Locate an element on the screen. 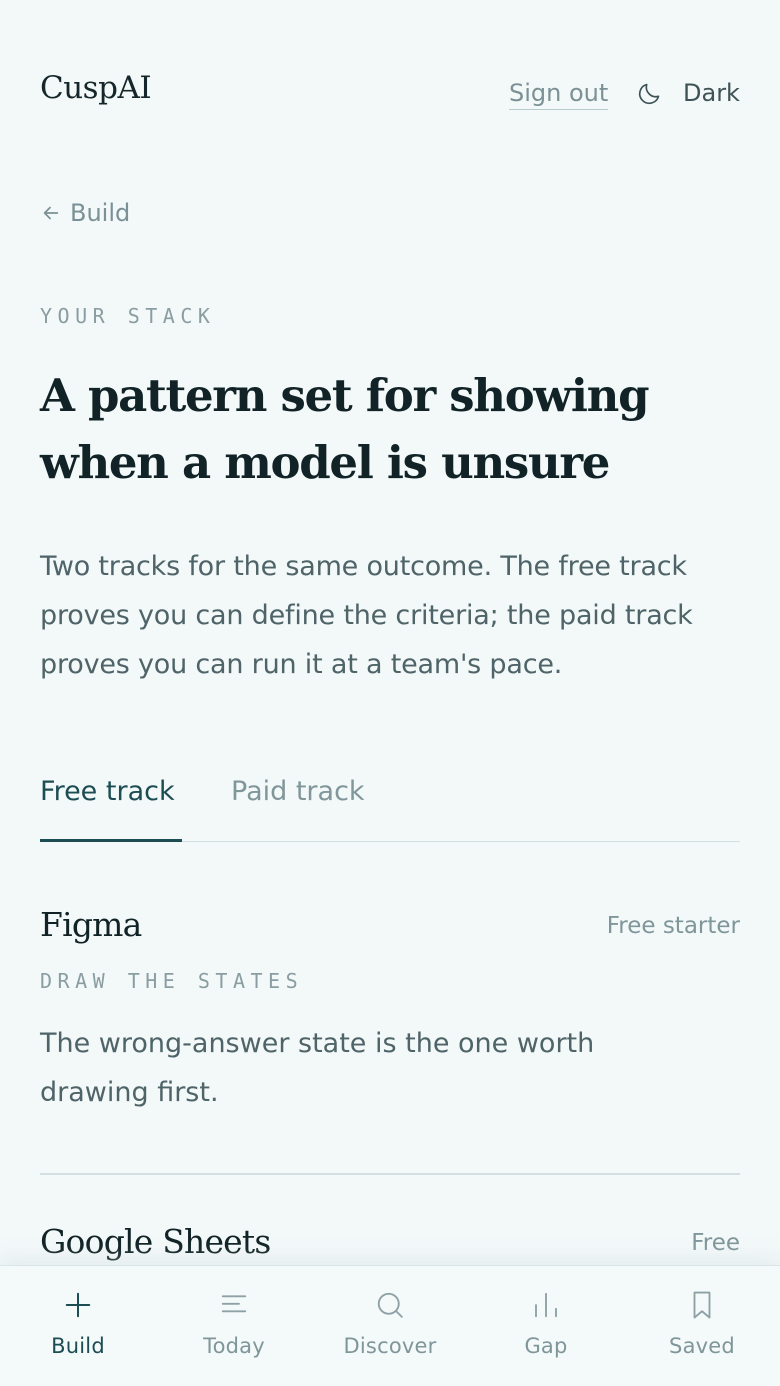 Image resolution: width=780 pixels, height=1386 pixels. back-link: Build is located at coordinates (85, 213).